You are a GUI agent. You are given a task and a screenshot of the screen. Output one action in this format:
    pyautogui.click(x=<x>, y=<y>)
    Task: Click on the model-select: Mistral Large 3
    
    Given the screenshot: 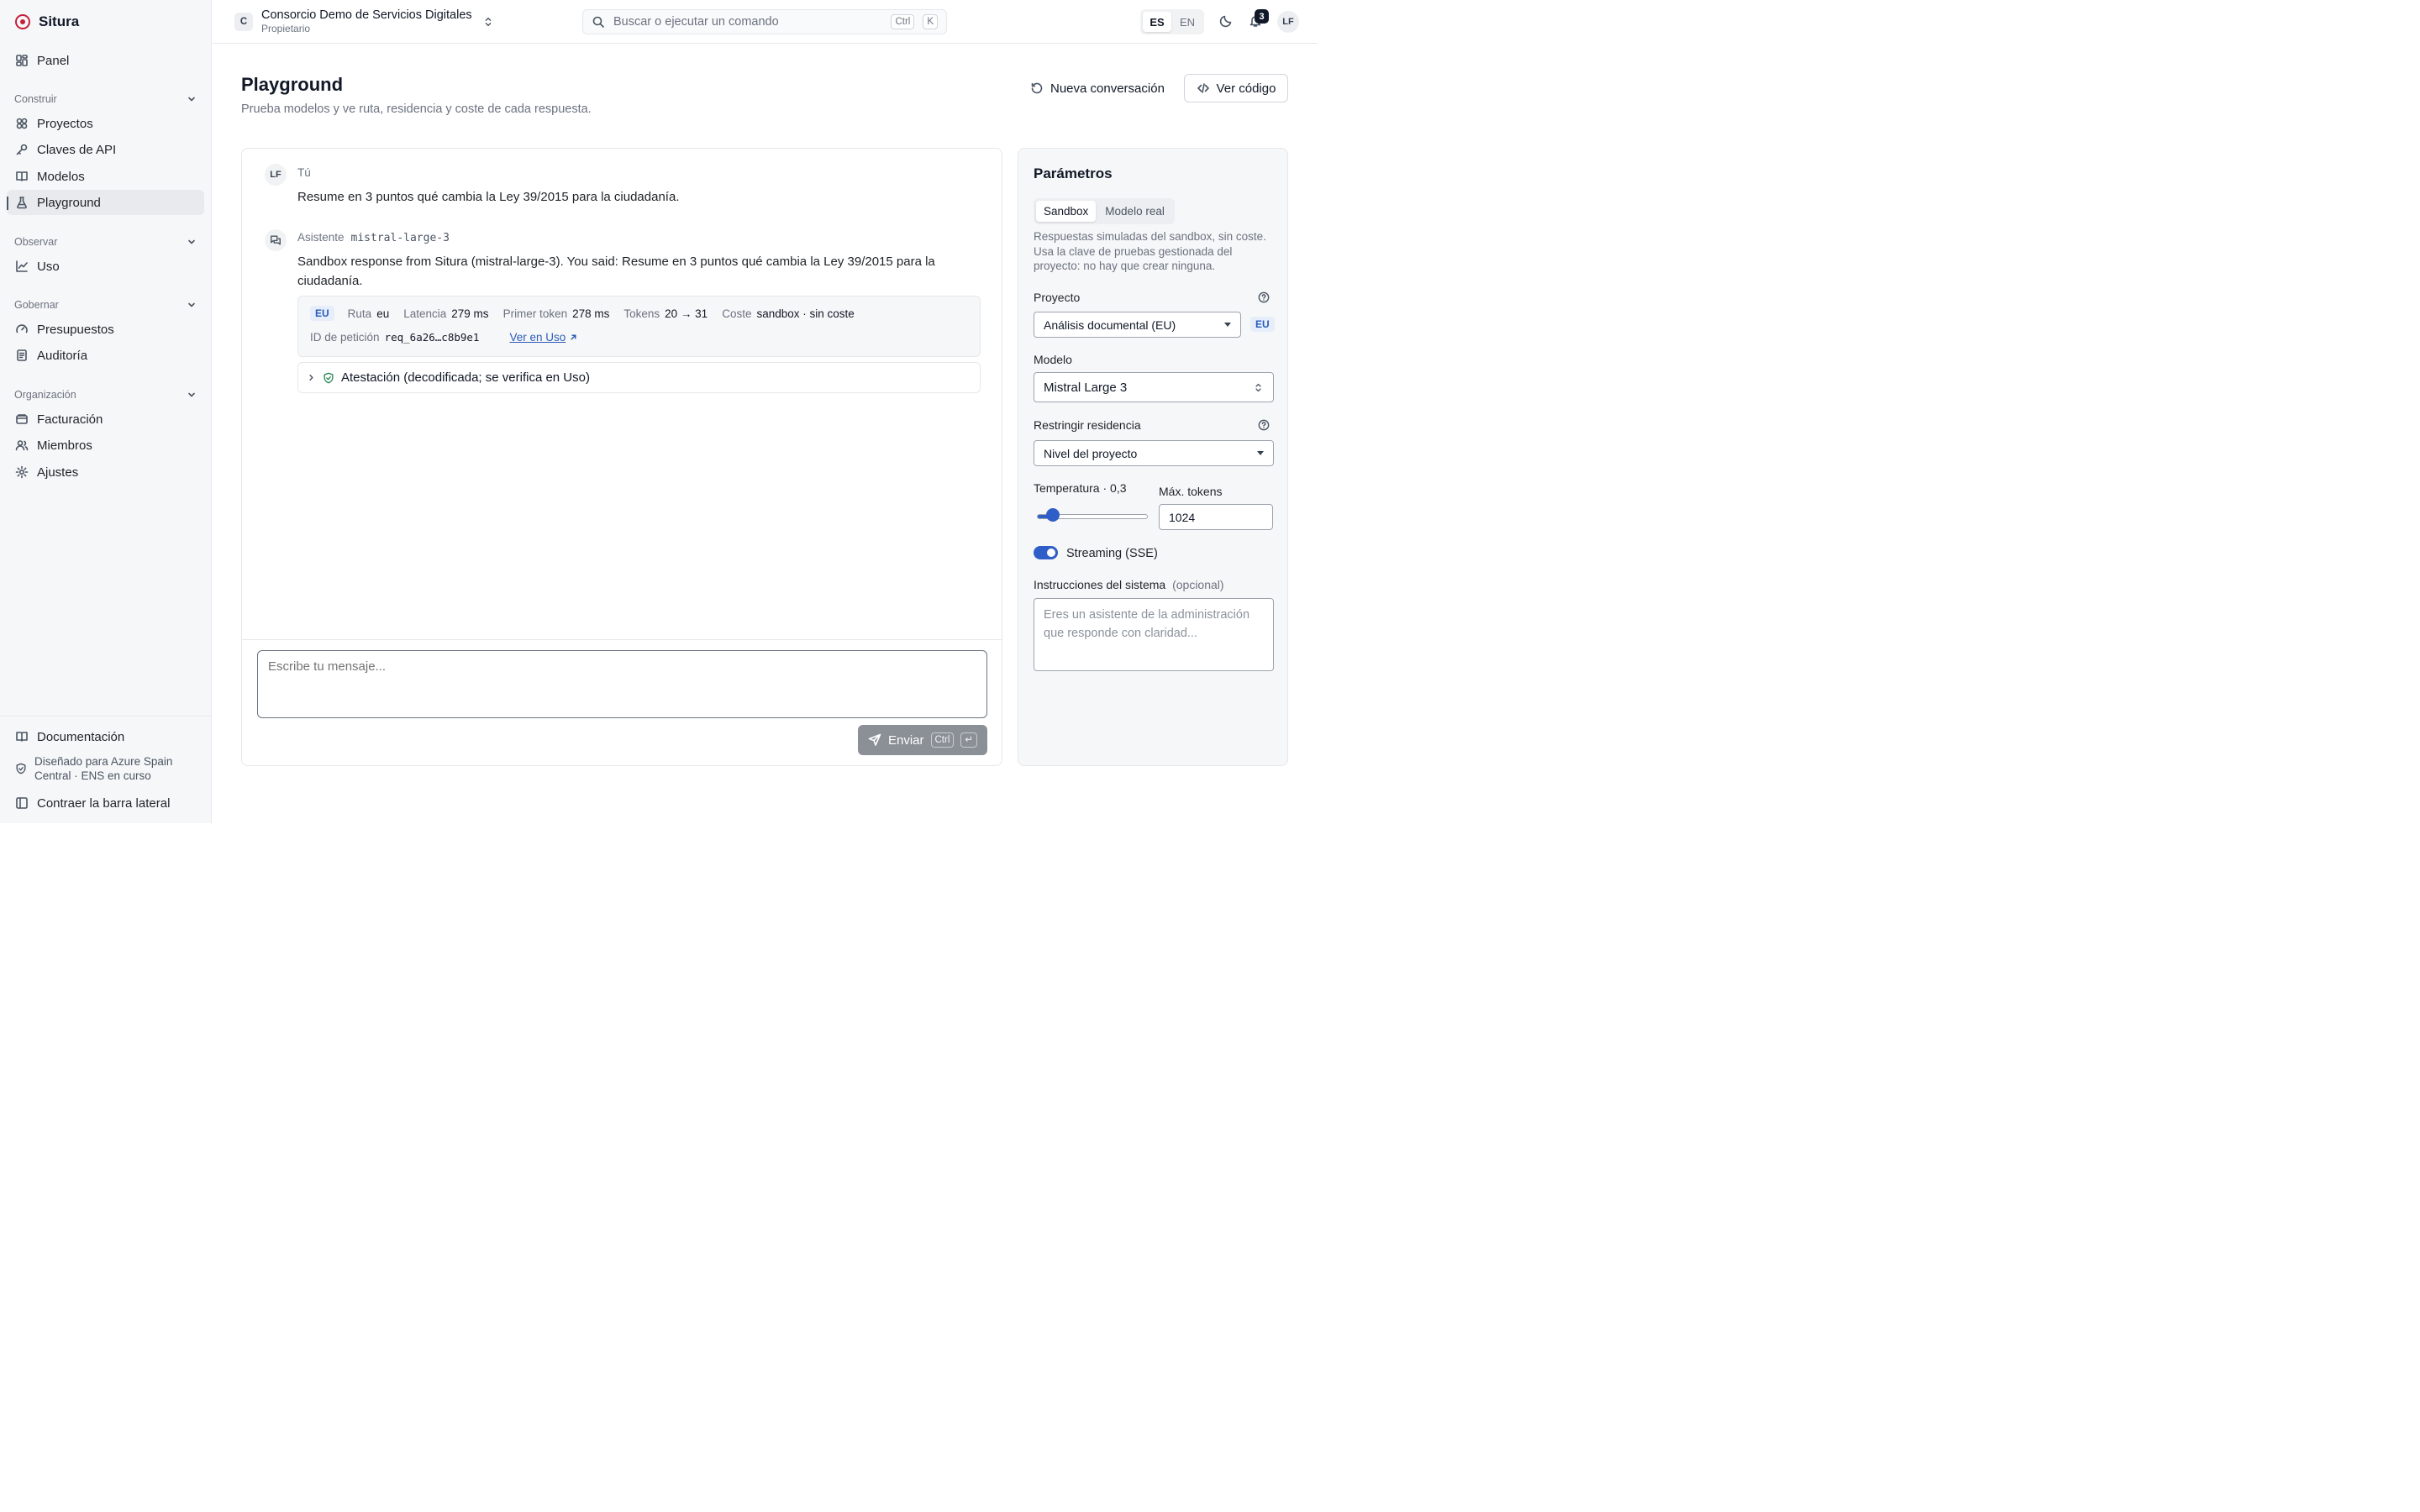 What is the action you would take?
    pyautogui.click(x=1154, y=387)
    